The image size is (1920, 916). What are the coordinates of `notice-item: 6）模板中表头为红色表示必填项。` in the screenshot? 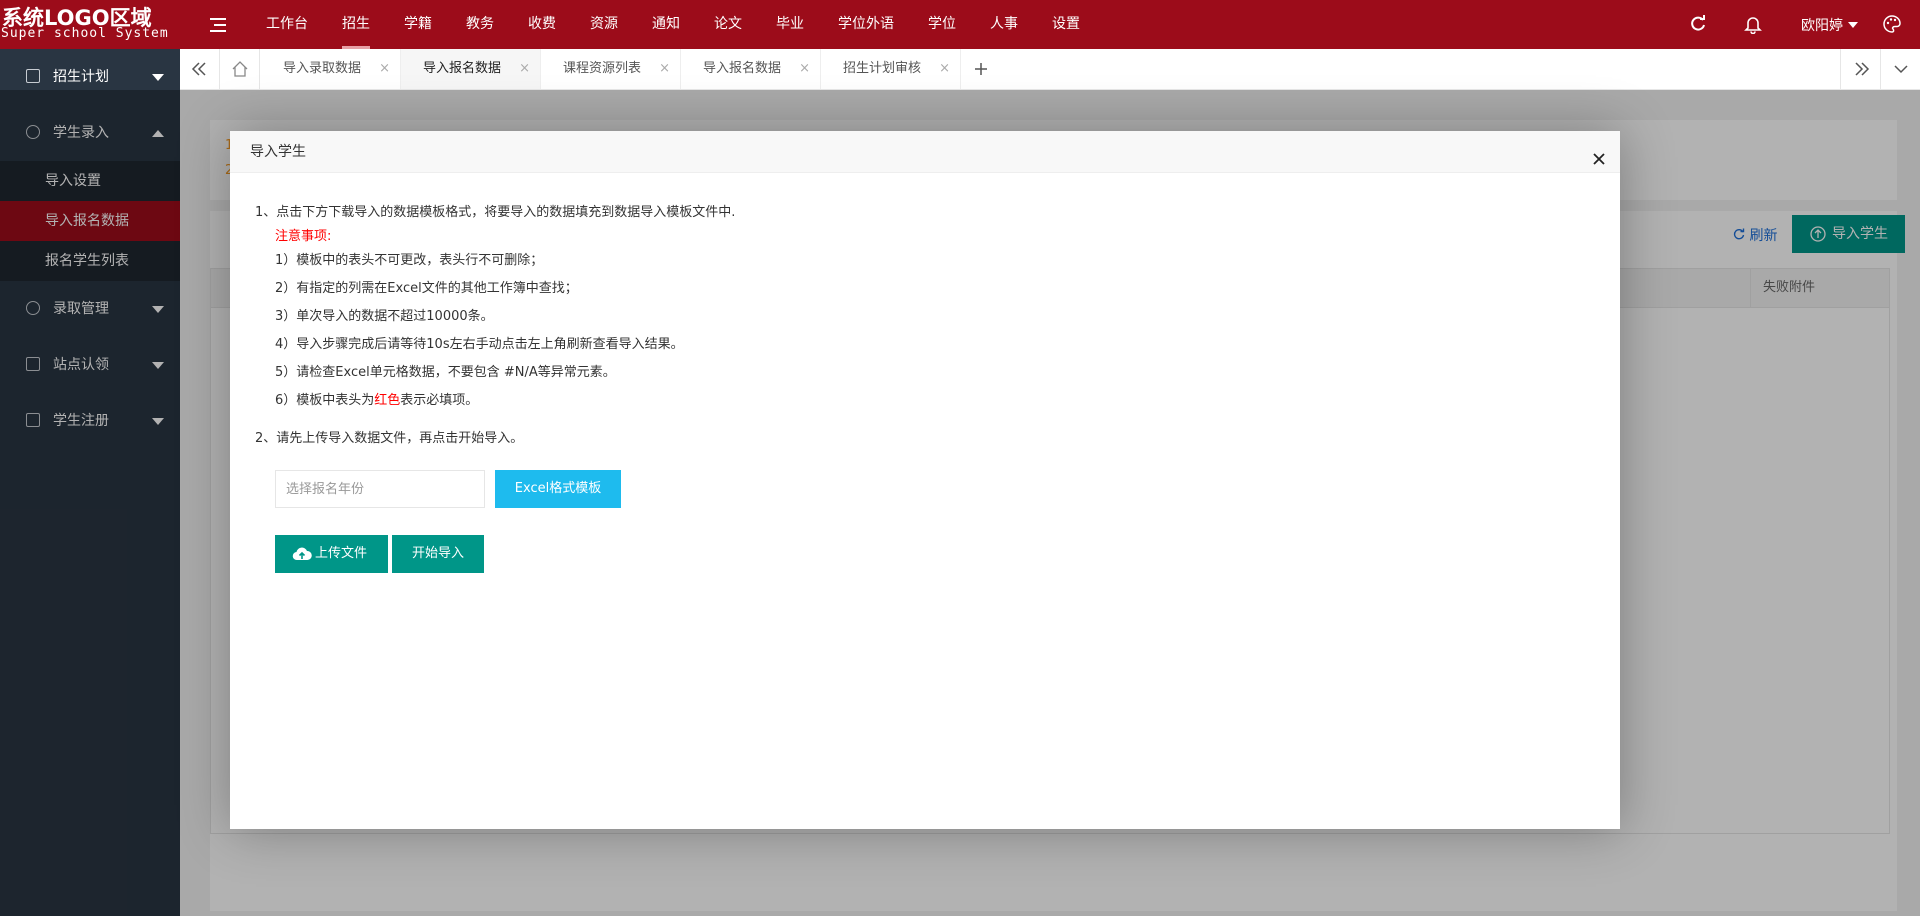 It's located at (376, 398).